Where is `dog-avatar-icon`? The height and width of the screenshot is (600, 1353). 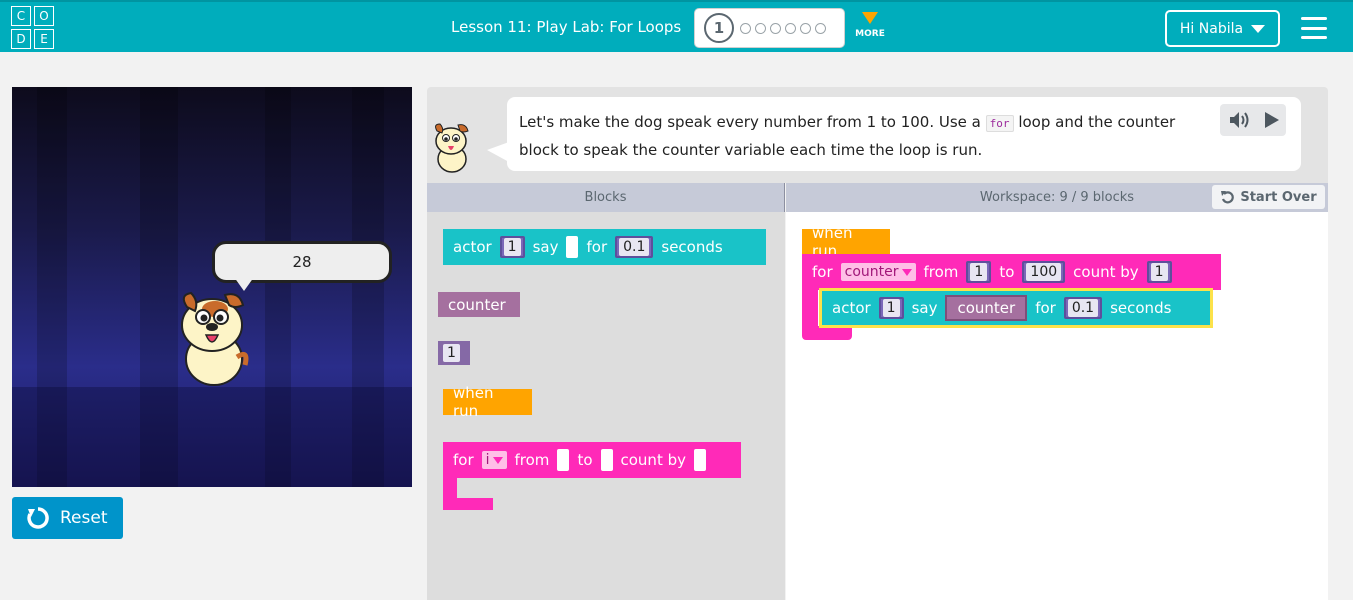 dog-avatar-icon is located at coordinates (452, 148).